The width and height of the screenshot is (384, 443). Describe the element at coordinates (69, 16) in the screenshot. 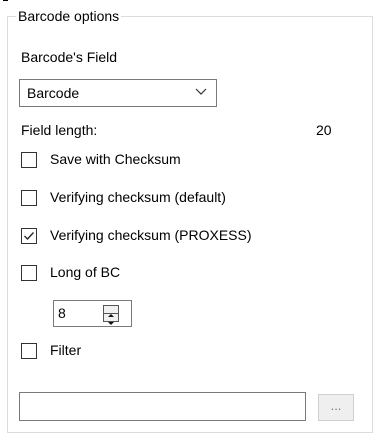

I see `group-title: Barcode options` at that location.